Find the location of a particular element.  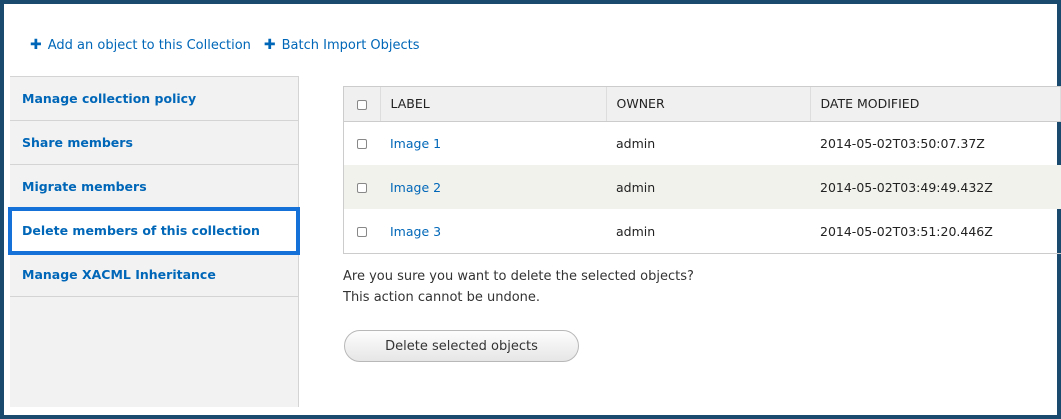

row-date: 2014-05-02T03:51:20.446Z is located at coordinates (906, 231).